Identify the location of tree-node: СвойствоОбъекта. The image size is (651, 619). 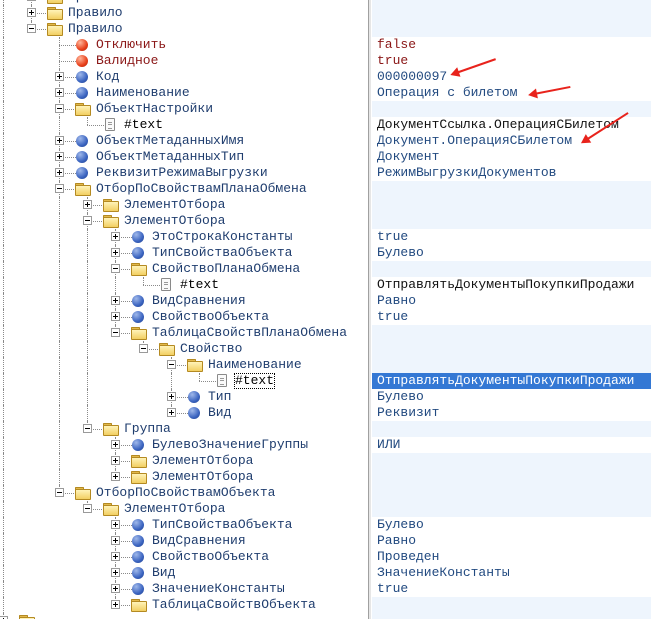
(184, 557).